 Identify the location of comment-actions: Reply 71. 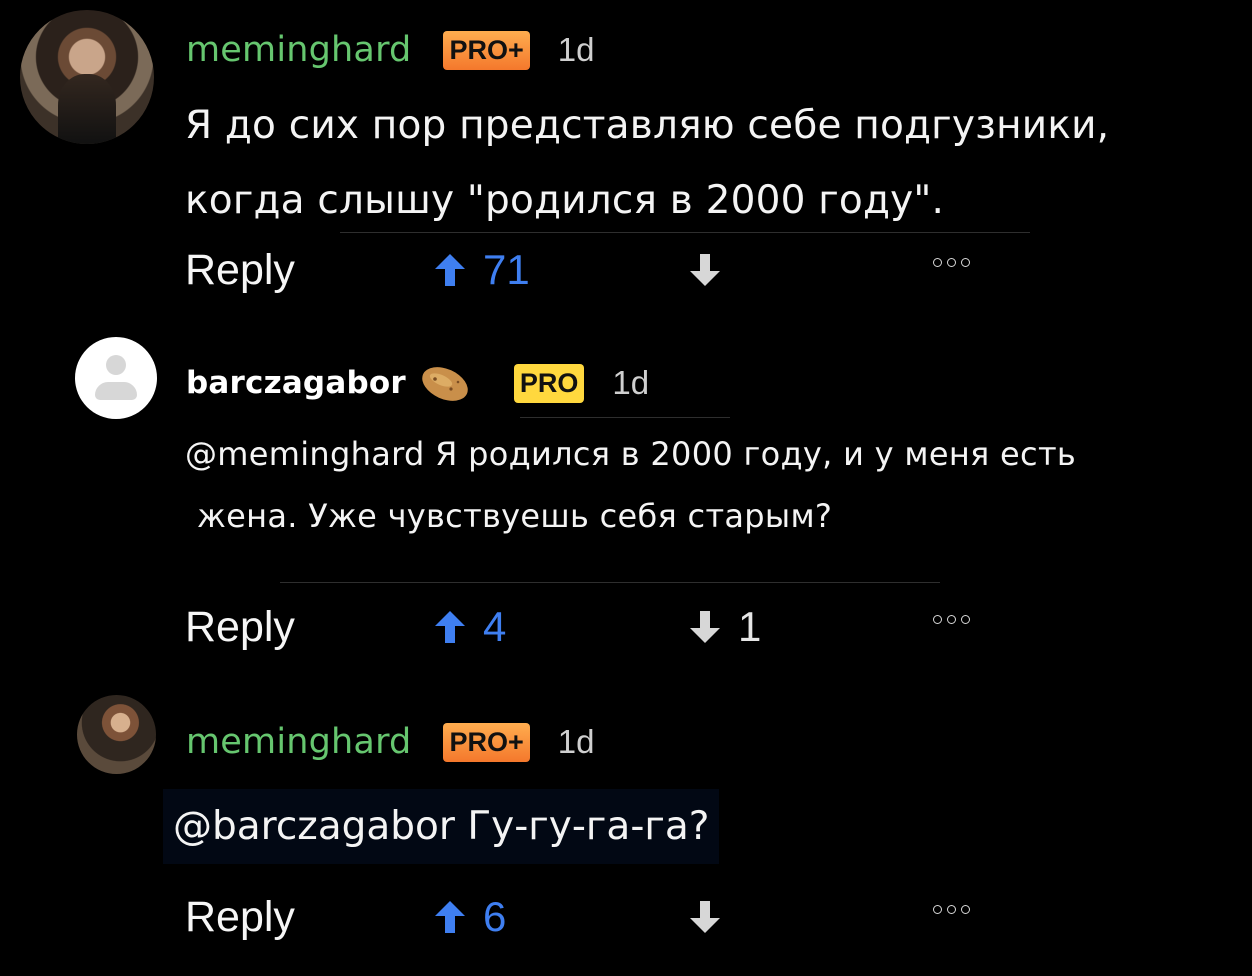
(600, 270).